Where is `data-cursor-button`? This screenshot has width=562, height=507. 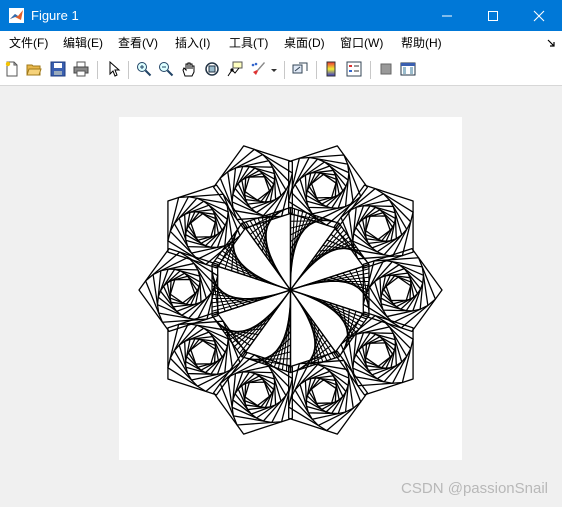 data-cursor-button is located at coordinates (235, 69).